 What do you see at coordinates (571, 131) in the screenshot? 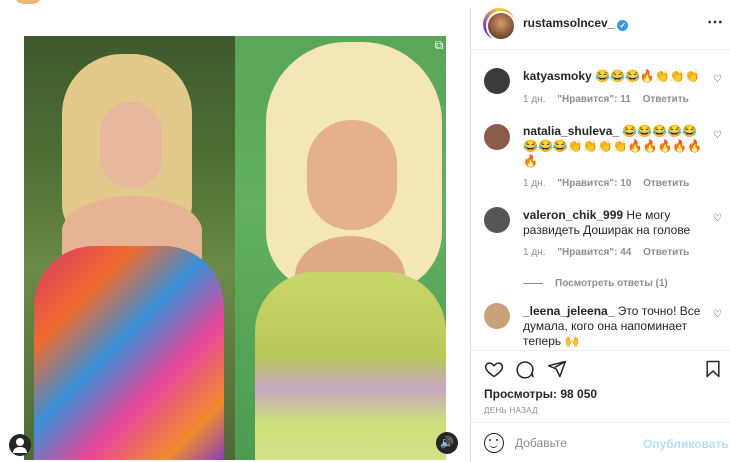
I see `comment-username: natalia_shuleva_` at bounding box center [571, 131].